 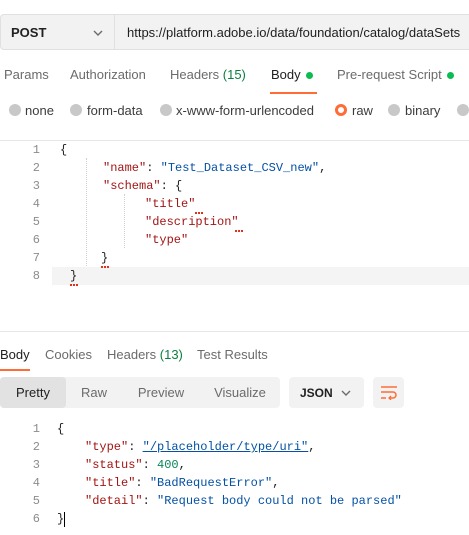 I want to click on code-token: "schema", so click(x=132, y=186).